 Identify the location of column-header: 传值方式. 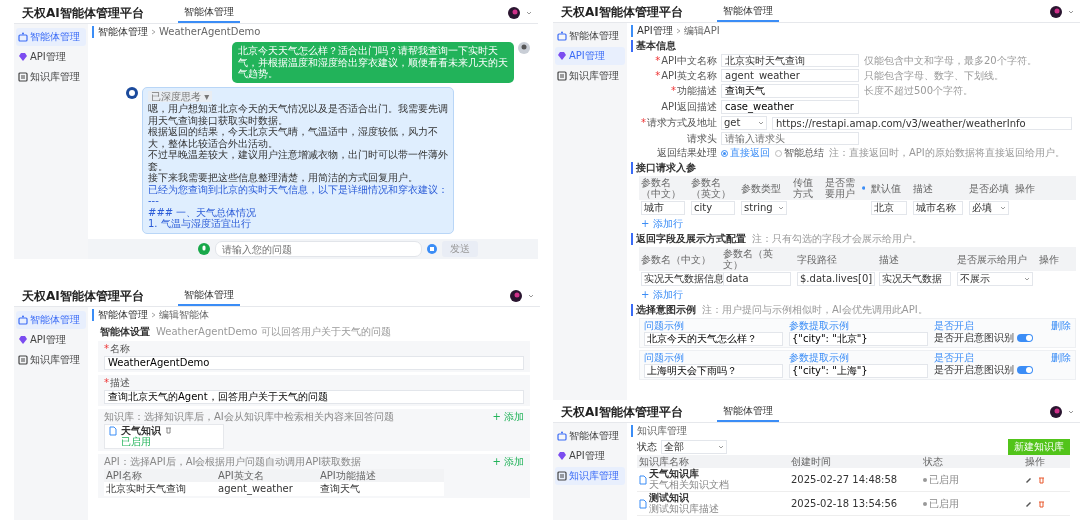
(803, 188).